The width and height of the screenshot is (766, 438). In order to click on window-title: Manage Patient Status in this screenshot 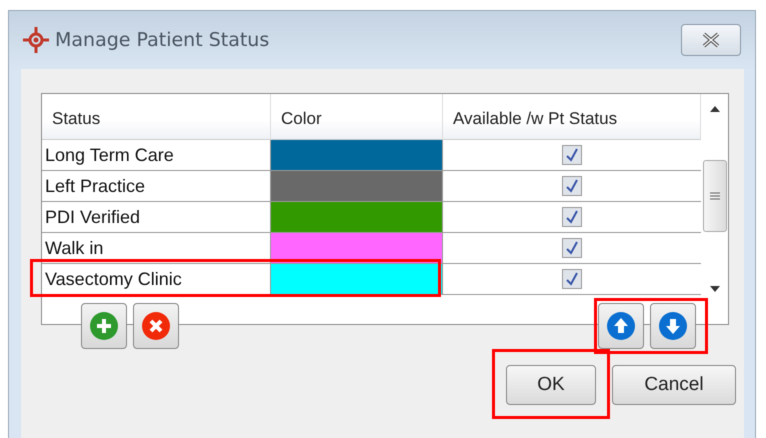, I will do `click(162, 40)`.